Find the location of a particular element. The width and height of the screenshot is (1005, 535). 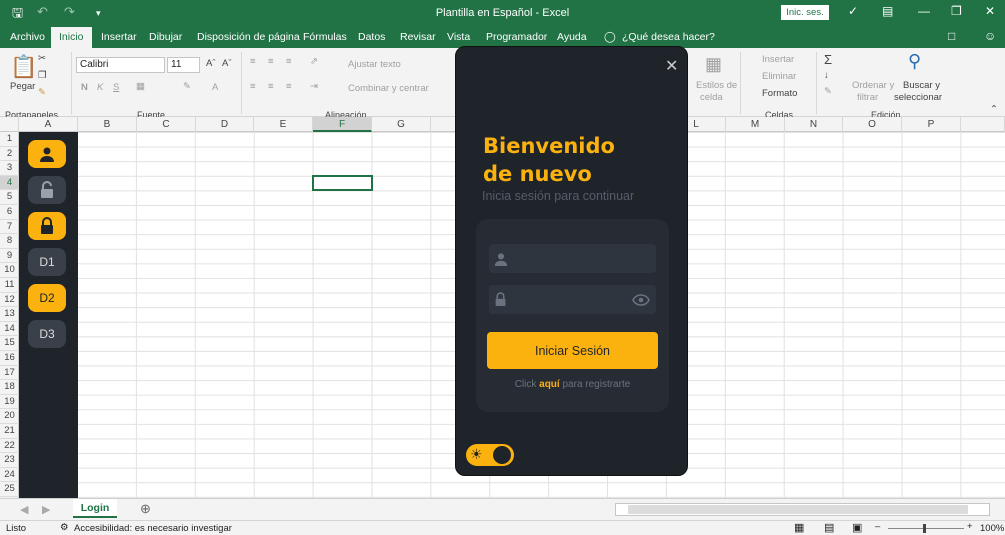

column-header: F is located at coordinates (342, 124).